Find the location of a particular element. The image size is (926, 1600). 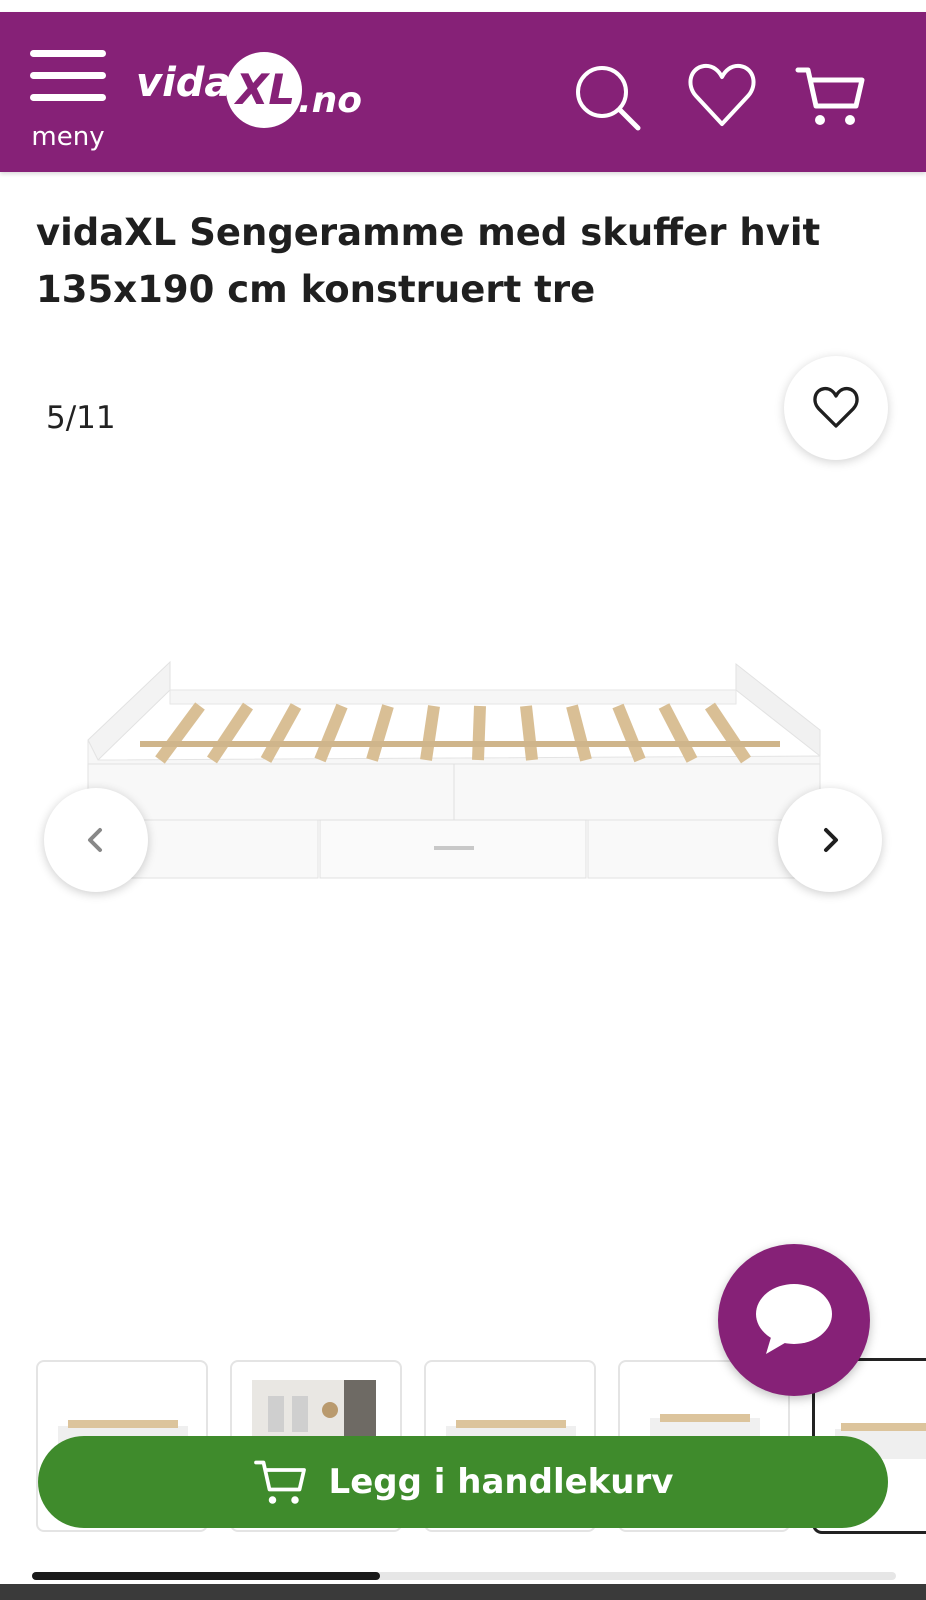

svg-text: XL is located at coordinates (264, 89).